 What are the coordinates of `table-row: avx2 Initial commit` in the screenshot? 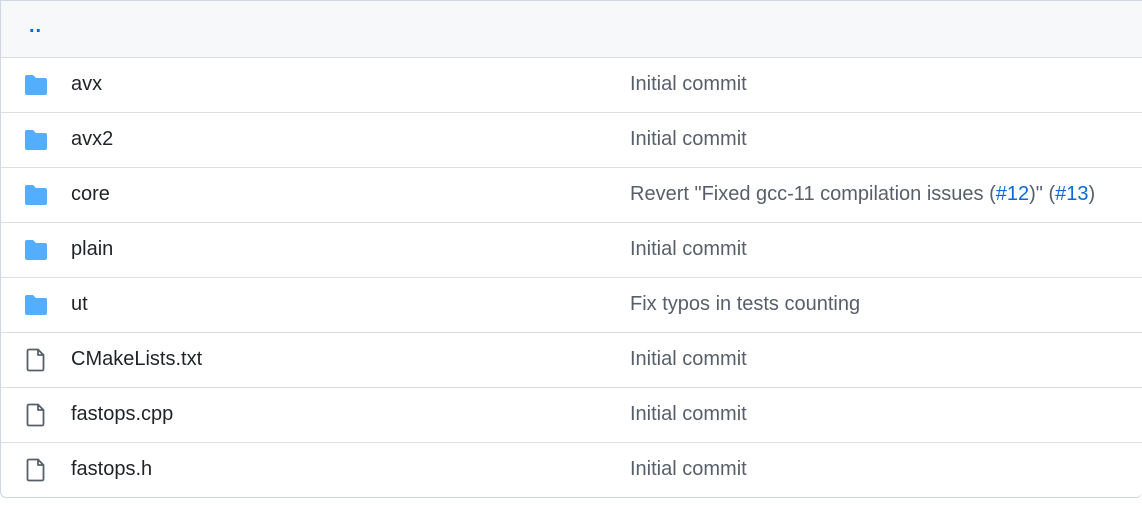 It's located at (571, 139).